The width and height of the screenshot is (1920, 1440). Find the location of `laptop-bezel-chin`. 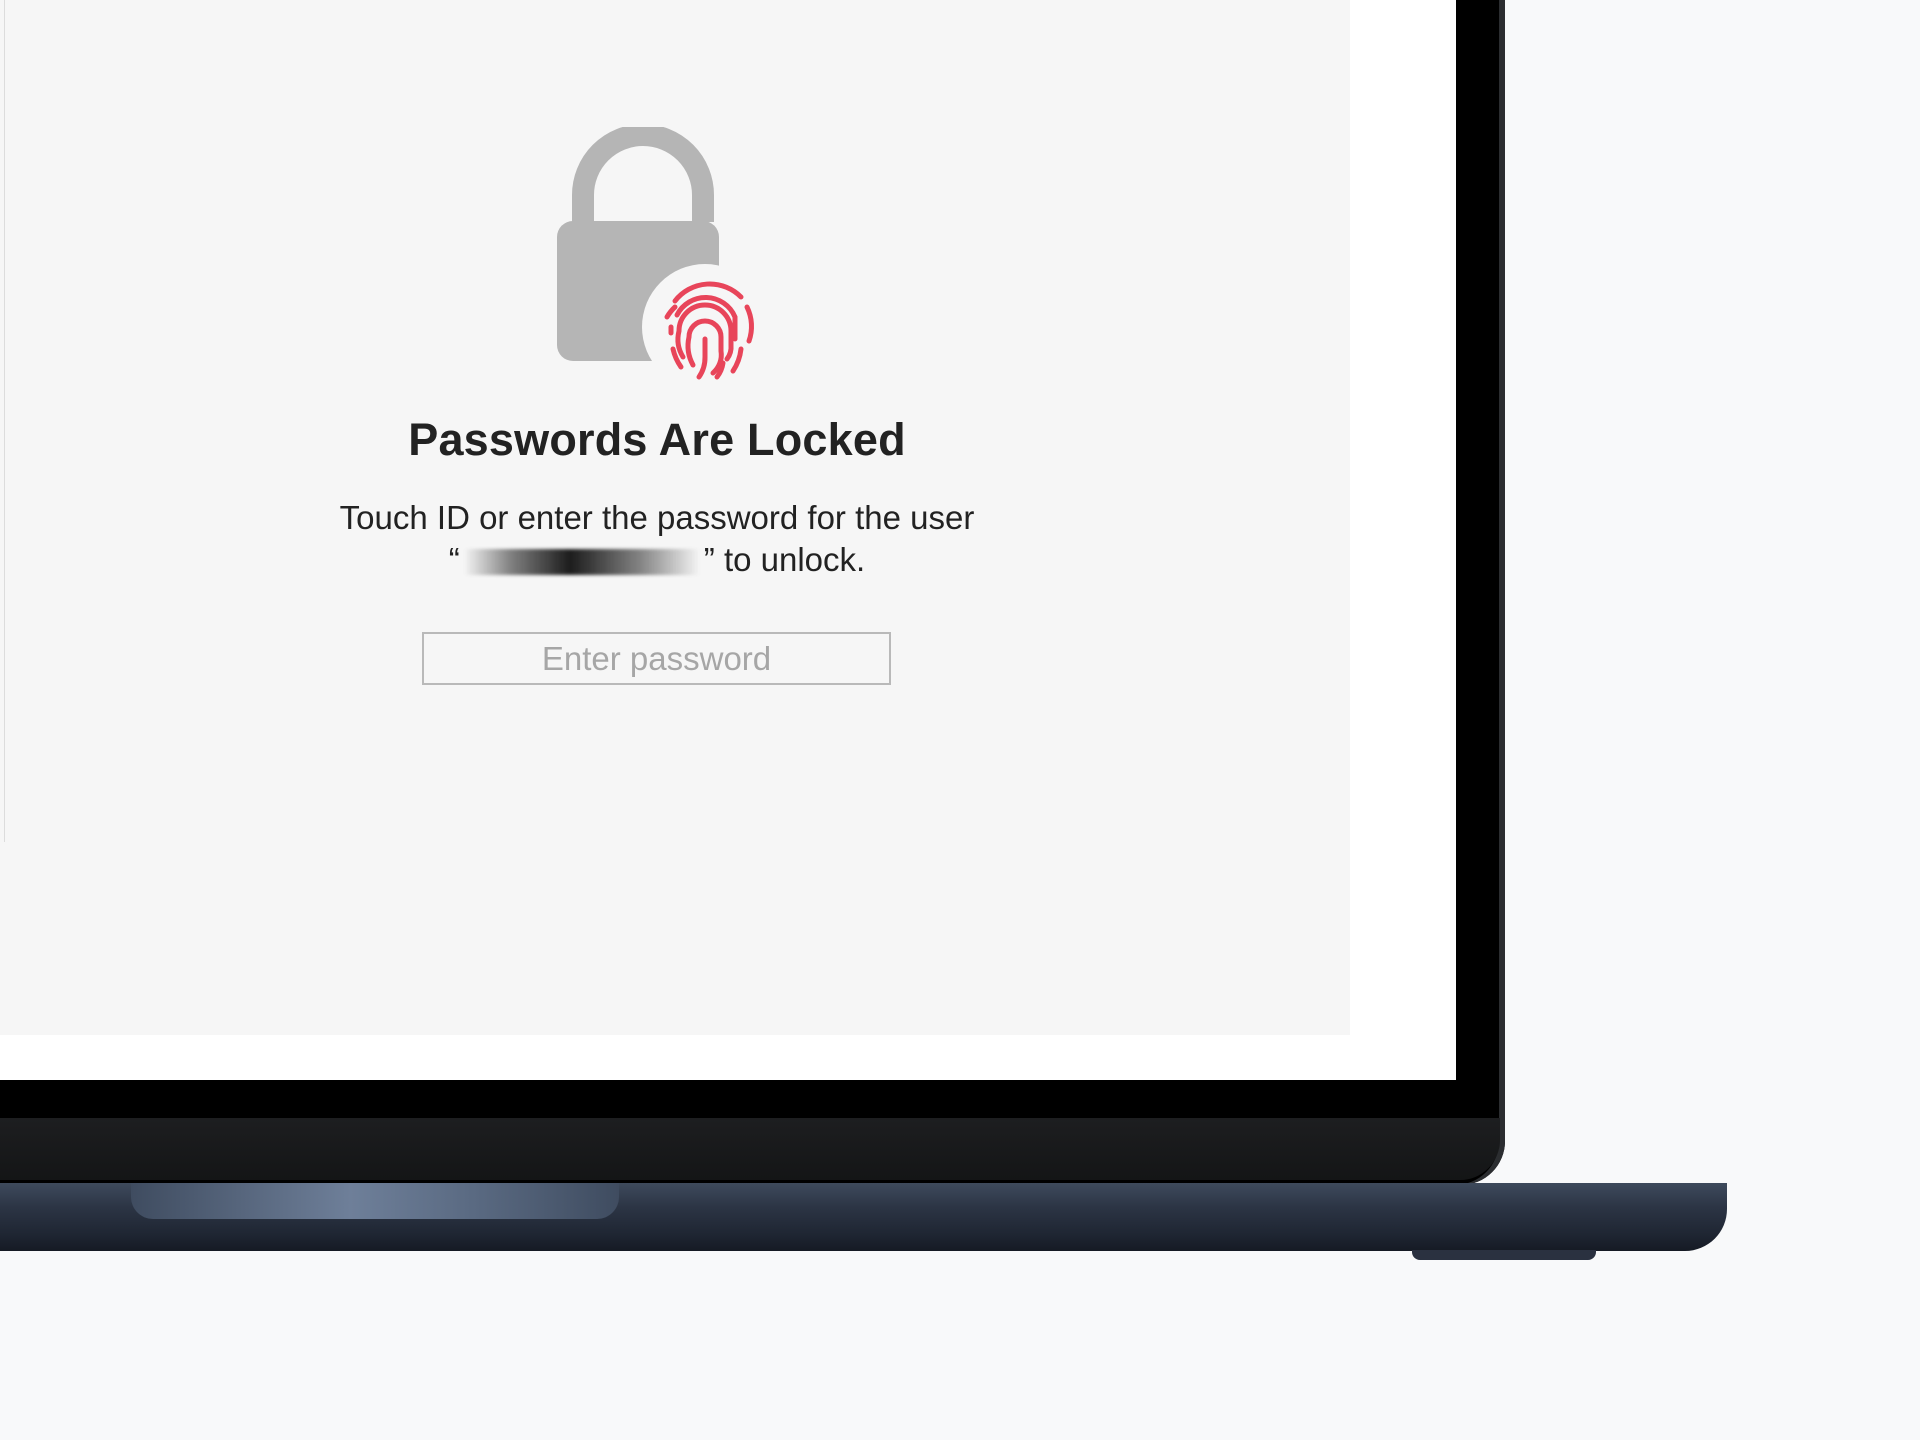

laptop-bezel-chin is located at coordinates (750, 1149).